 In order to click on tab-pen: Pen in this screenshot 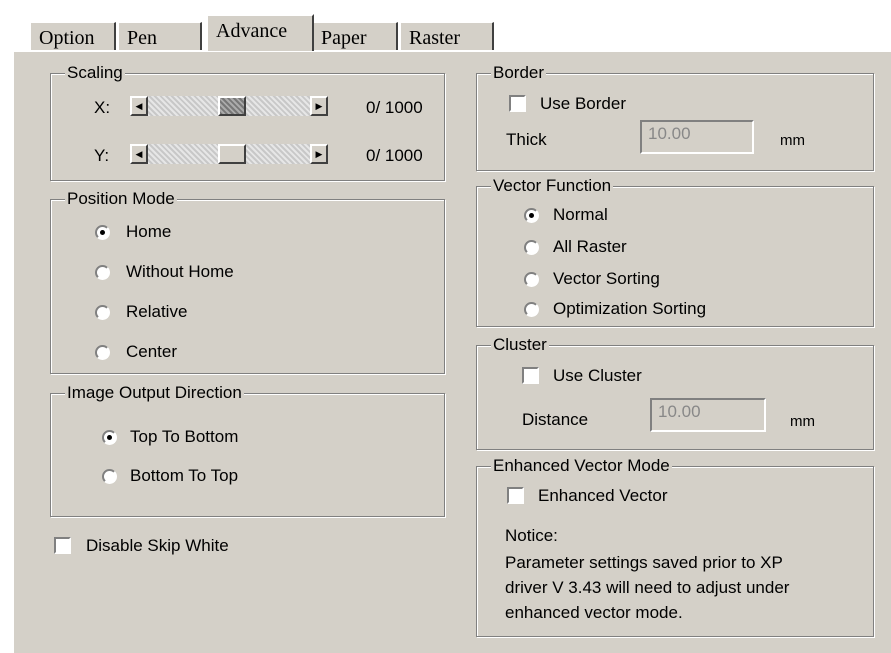, I will do `click(160, 37)`.